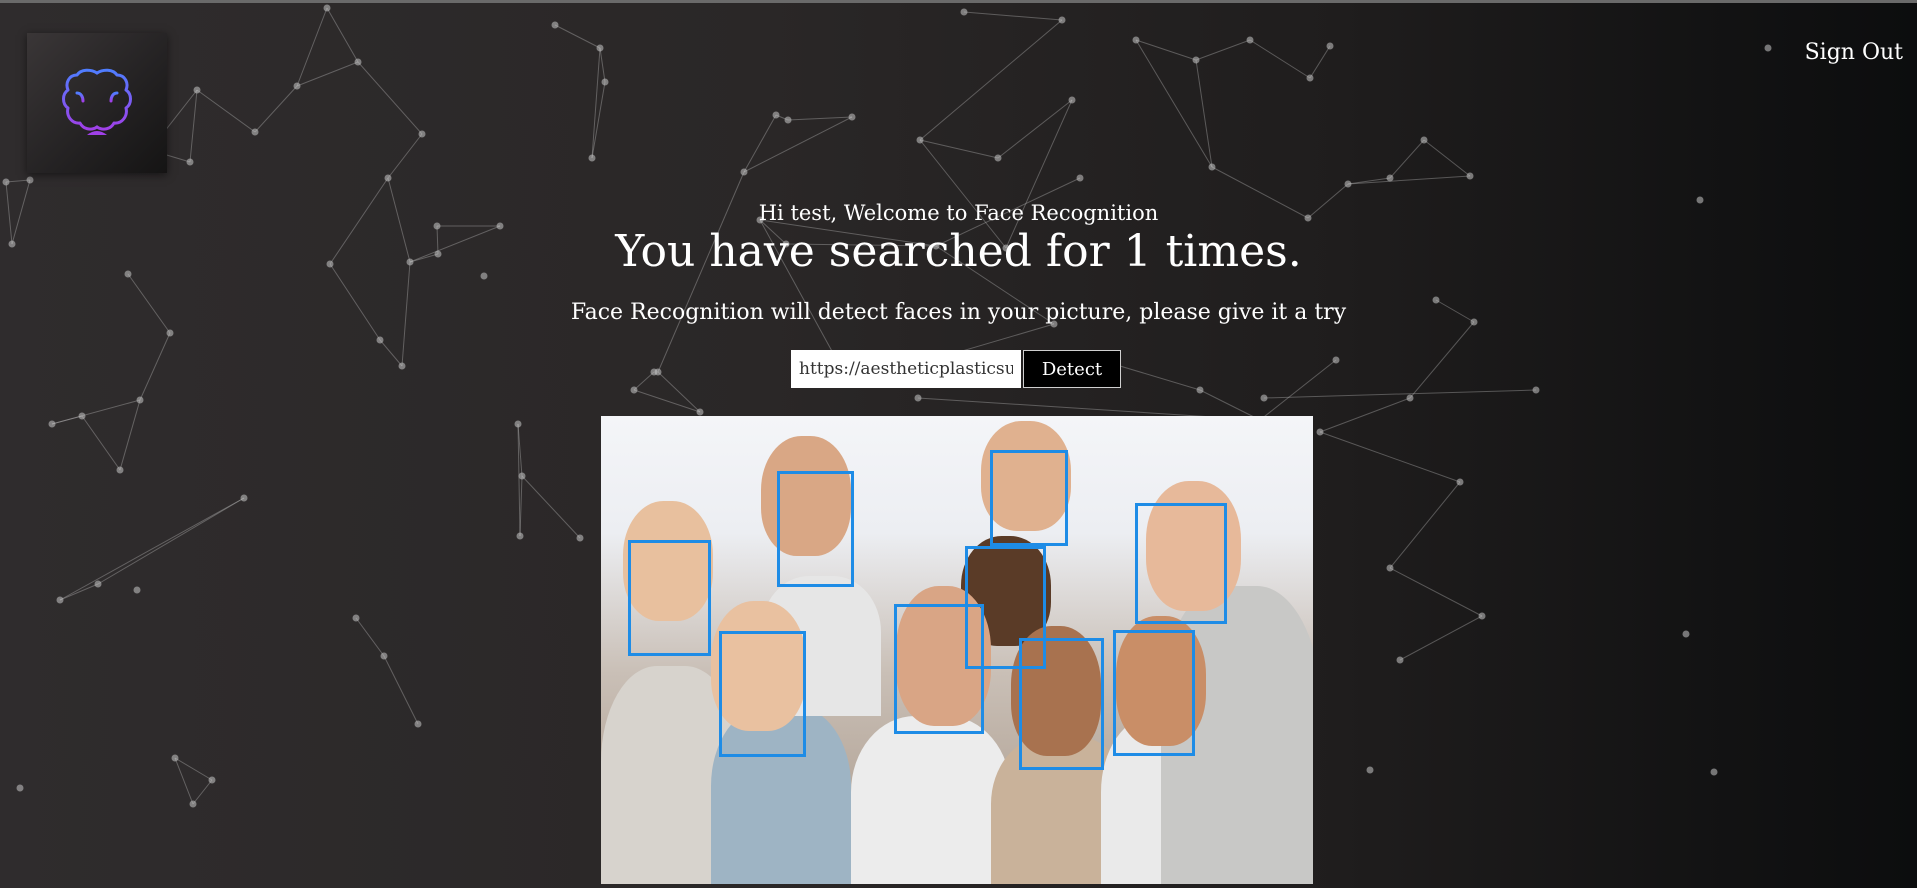 The height and width of the screenshot is (888, 1917). What do you see at coordinates (1072, 369) in the screenshot?
I see `detect-button: Detect` at bounding box center [1072, 369].